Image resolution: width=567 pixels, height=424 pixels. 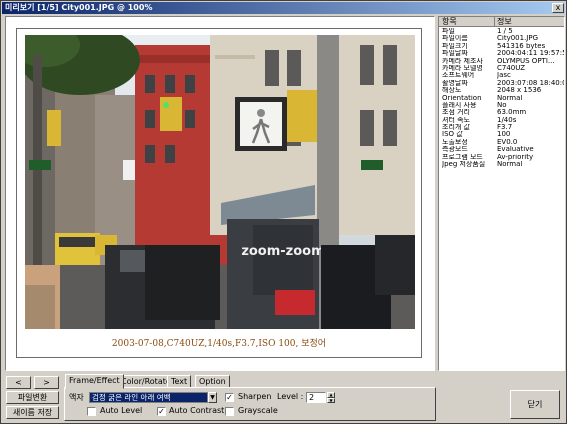 What do you see at coordinates (283, 8) in the screenshot?
I see `title-bar: 미리보기 [1/5] City001.JPG @ 100% x` at bounding box center [283, 8].